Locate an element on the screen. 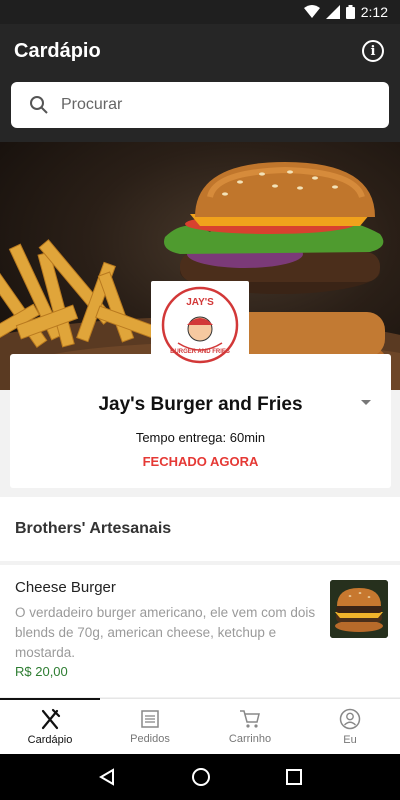 Image resolution: width=400 pixels, height=800 pixels. store-logo: JAY'S BURGER AND FRIES is located at coordinates (200, 325).